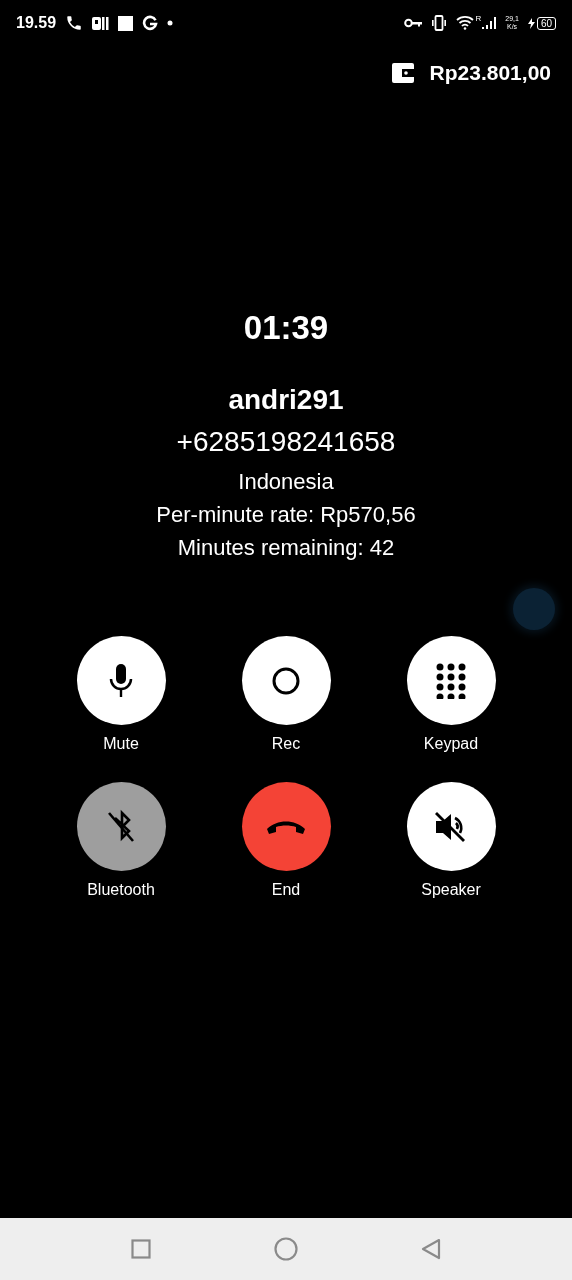  Describe the element at coordinates (286, 890) in the screenshot. I see `button-label: End` at that location.